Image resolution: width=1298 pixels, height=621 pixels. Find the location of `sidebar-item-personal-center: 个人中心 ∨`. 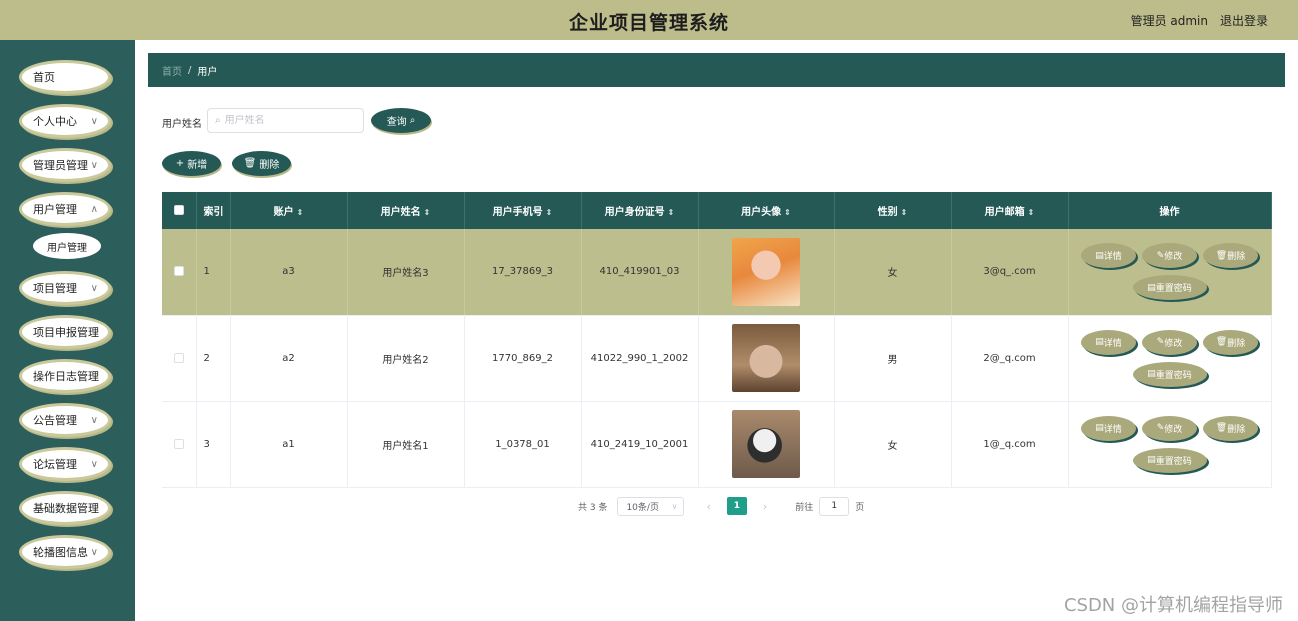

sidebar-item-personal-center: 个人中心 ∨ is located at coordinates (65, 121).